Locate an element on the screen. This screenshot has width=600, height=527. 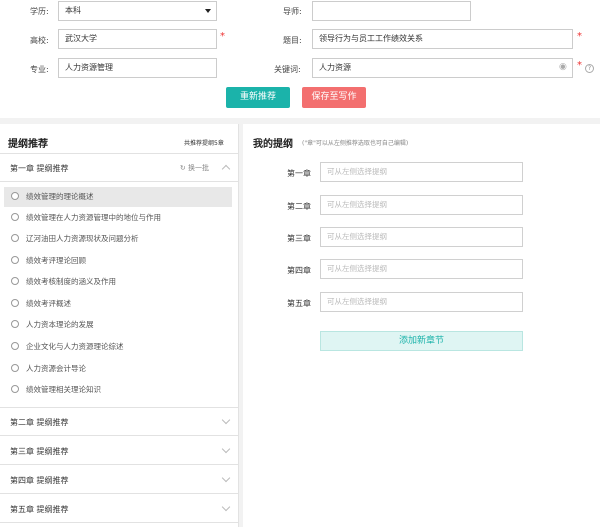
outline-recommend-title: 提纲推荐 is located at coordinates (28, 144).